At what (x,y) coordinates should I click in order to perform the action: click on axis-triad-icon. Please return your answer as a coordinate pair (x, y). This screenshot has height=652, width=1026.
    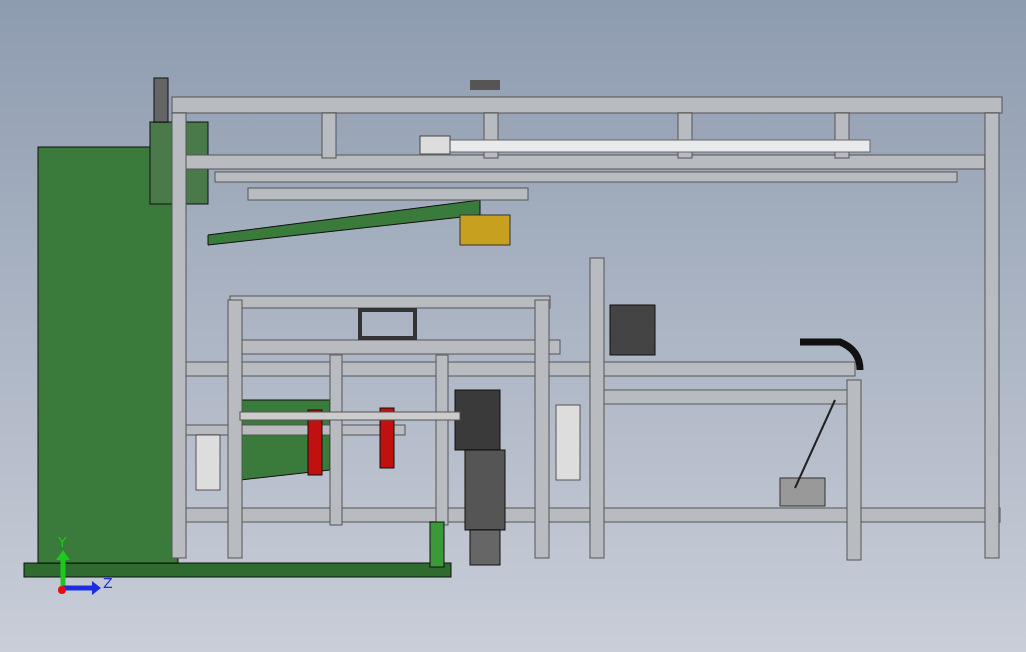
    Looking at the image, I should click on (78, 572).